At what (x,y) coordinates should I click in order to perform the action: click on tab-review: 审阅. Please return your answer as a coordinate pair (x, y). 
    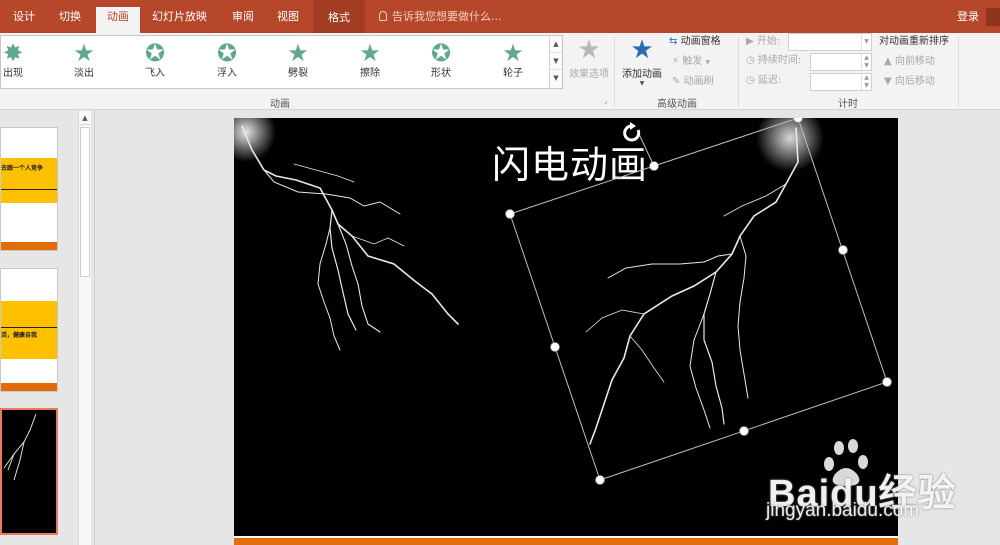
    Looking at the image, I should click on (243, 20).